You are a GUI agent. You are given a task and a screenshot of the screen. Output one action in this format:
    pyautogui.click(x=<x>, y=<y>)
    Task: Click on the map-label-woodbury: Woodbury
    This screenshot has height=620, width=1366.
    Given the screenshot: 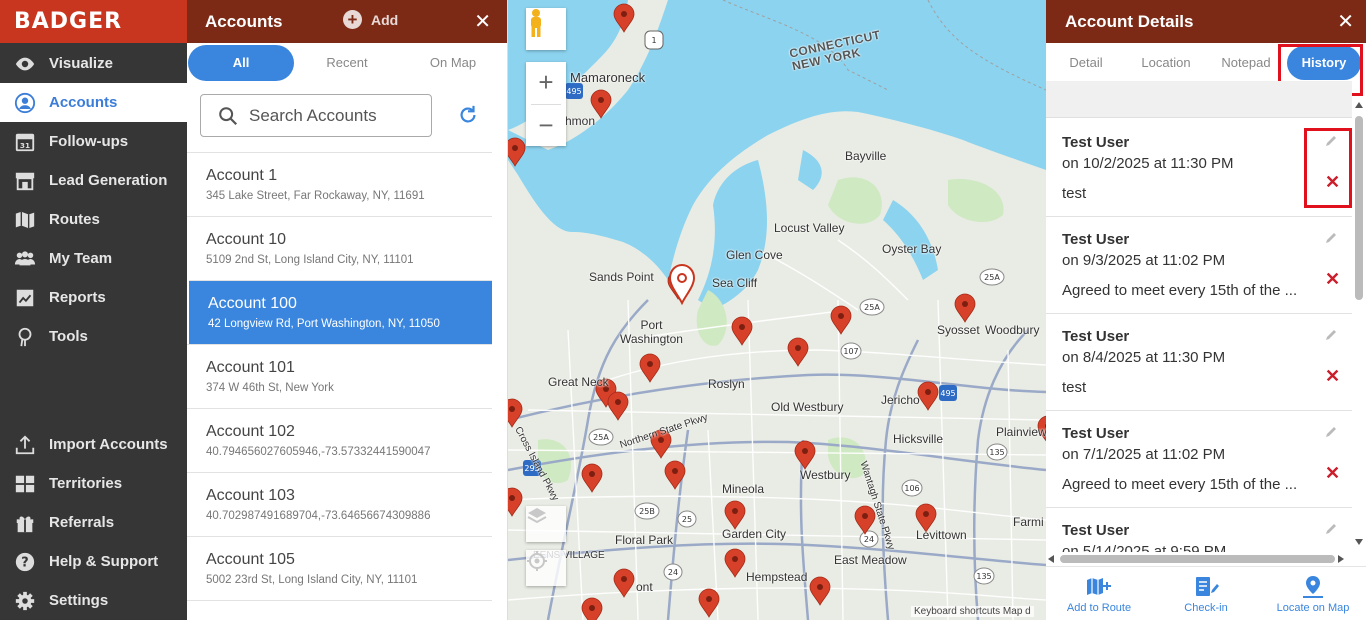 What is the action you would take?
    pyautogui.click(x=1012, y=330)
    